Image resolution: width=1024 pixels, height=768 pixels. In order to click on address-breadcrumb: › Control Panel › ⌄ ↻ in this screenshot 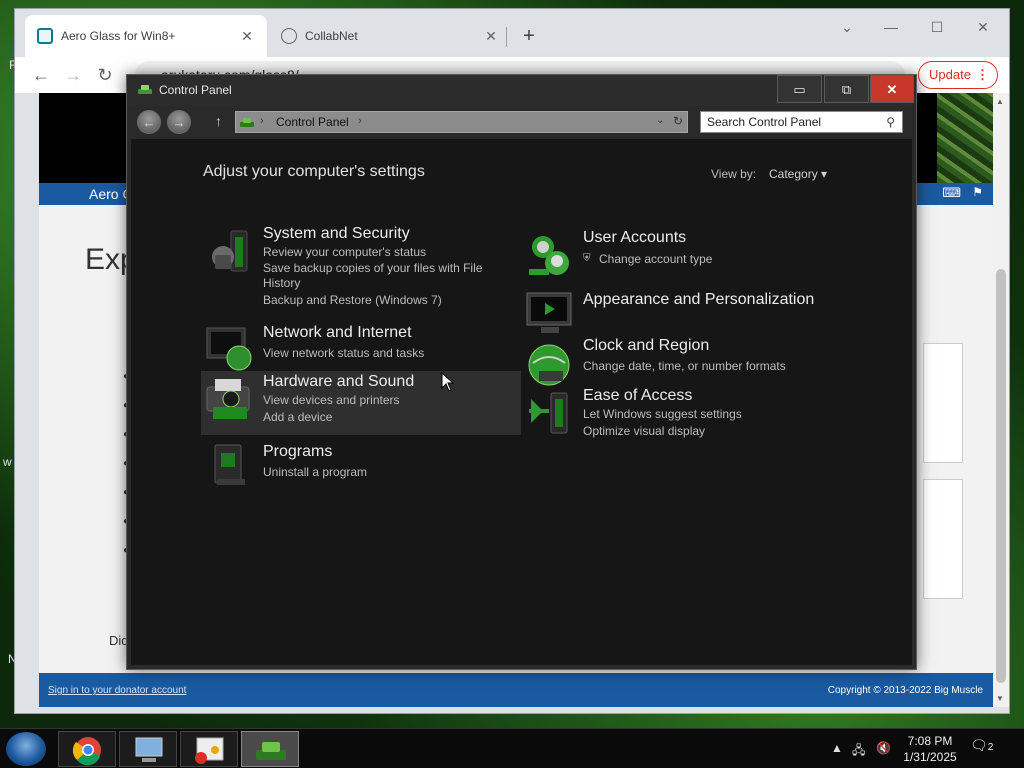, I will do `click(461, 122)`.